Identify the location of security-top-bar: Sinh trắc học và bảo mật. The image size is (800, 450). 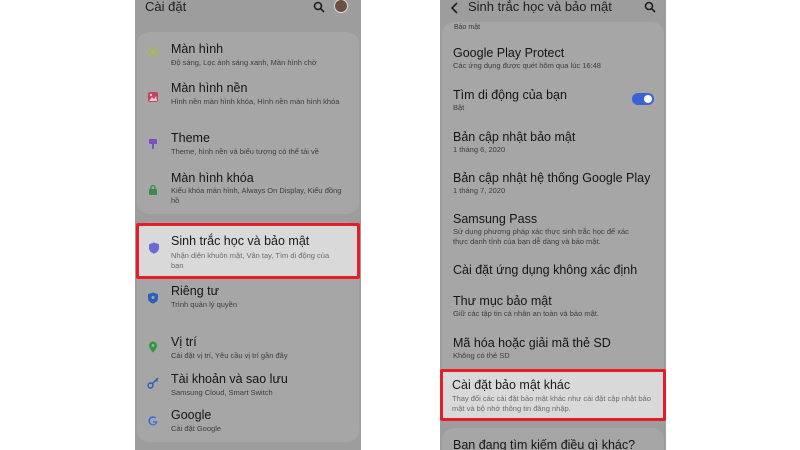
(553, 11).